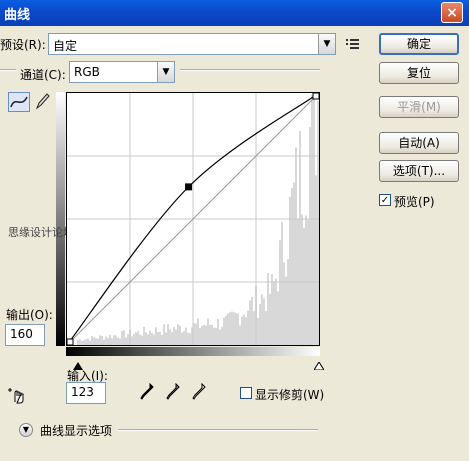 This screenshot has width=469, height=461. Describe the element at coordinates (60, 219) in the screenshot. I see `output-gradient-bar` at that location.